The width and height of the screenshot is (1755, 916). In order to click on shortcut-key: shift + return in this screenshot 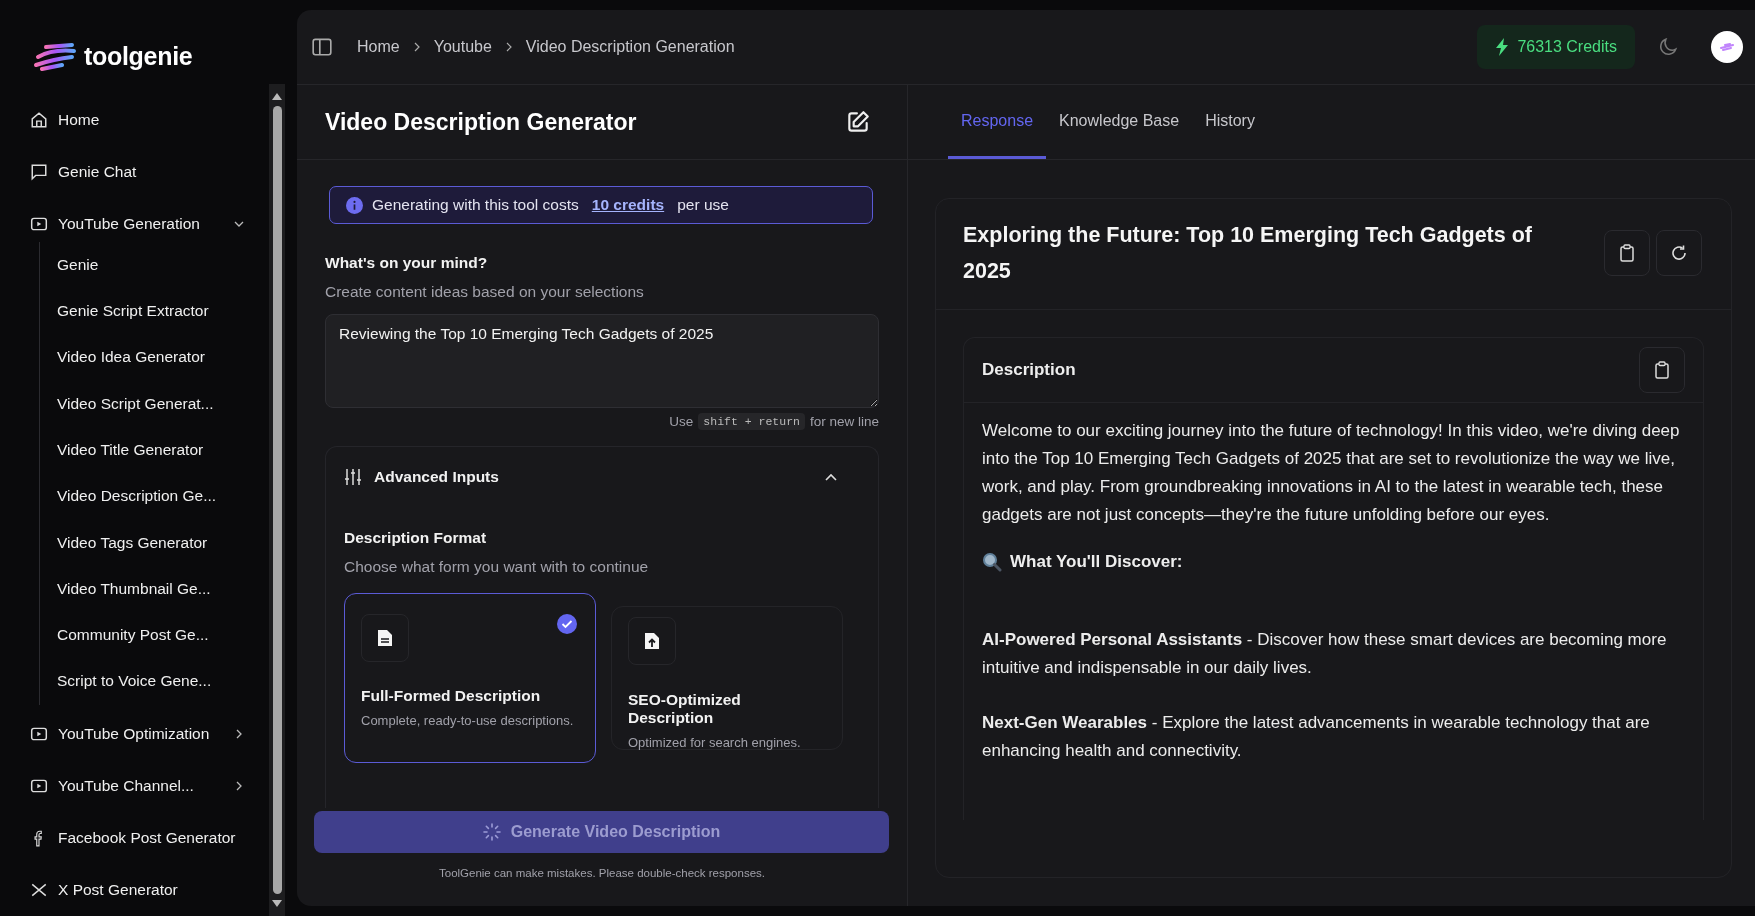, I will do `click(751, 421)`.